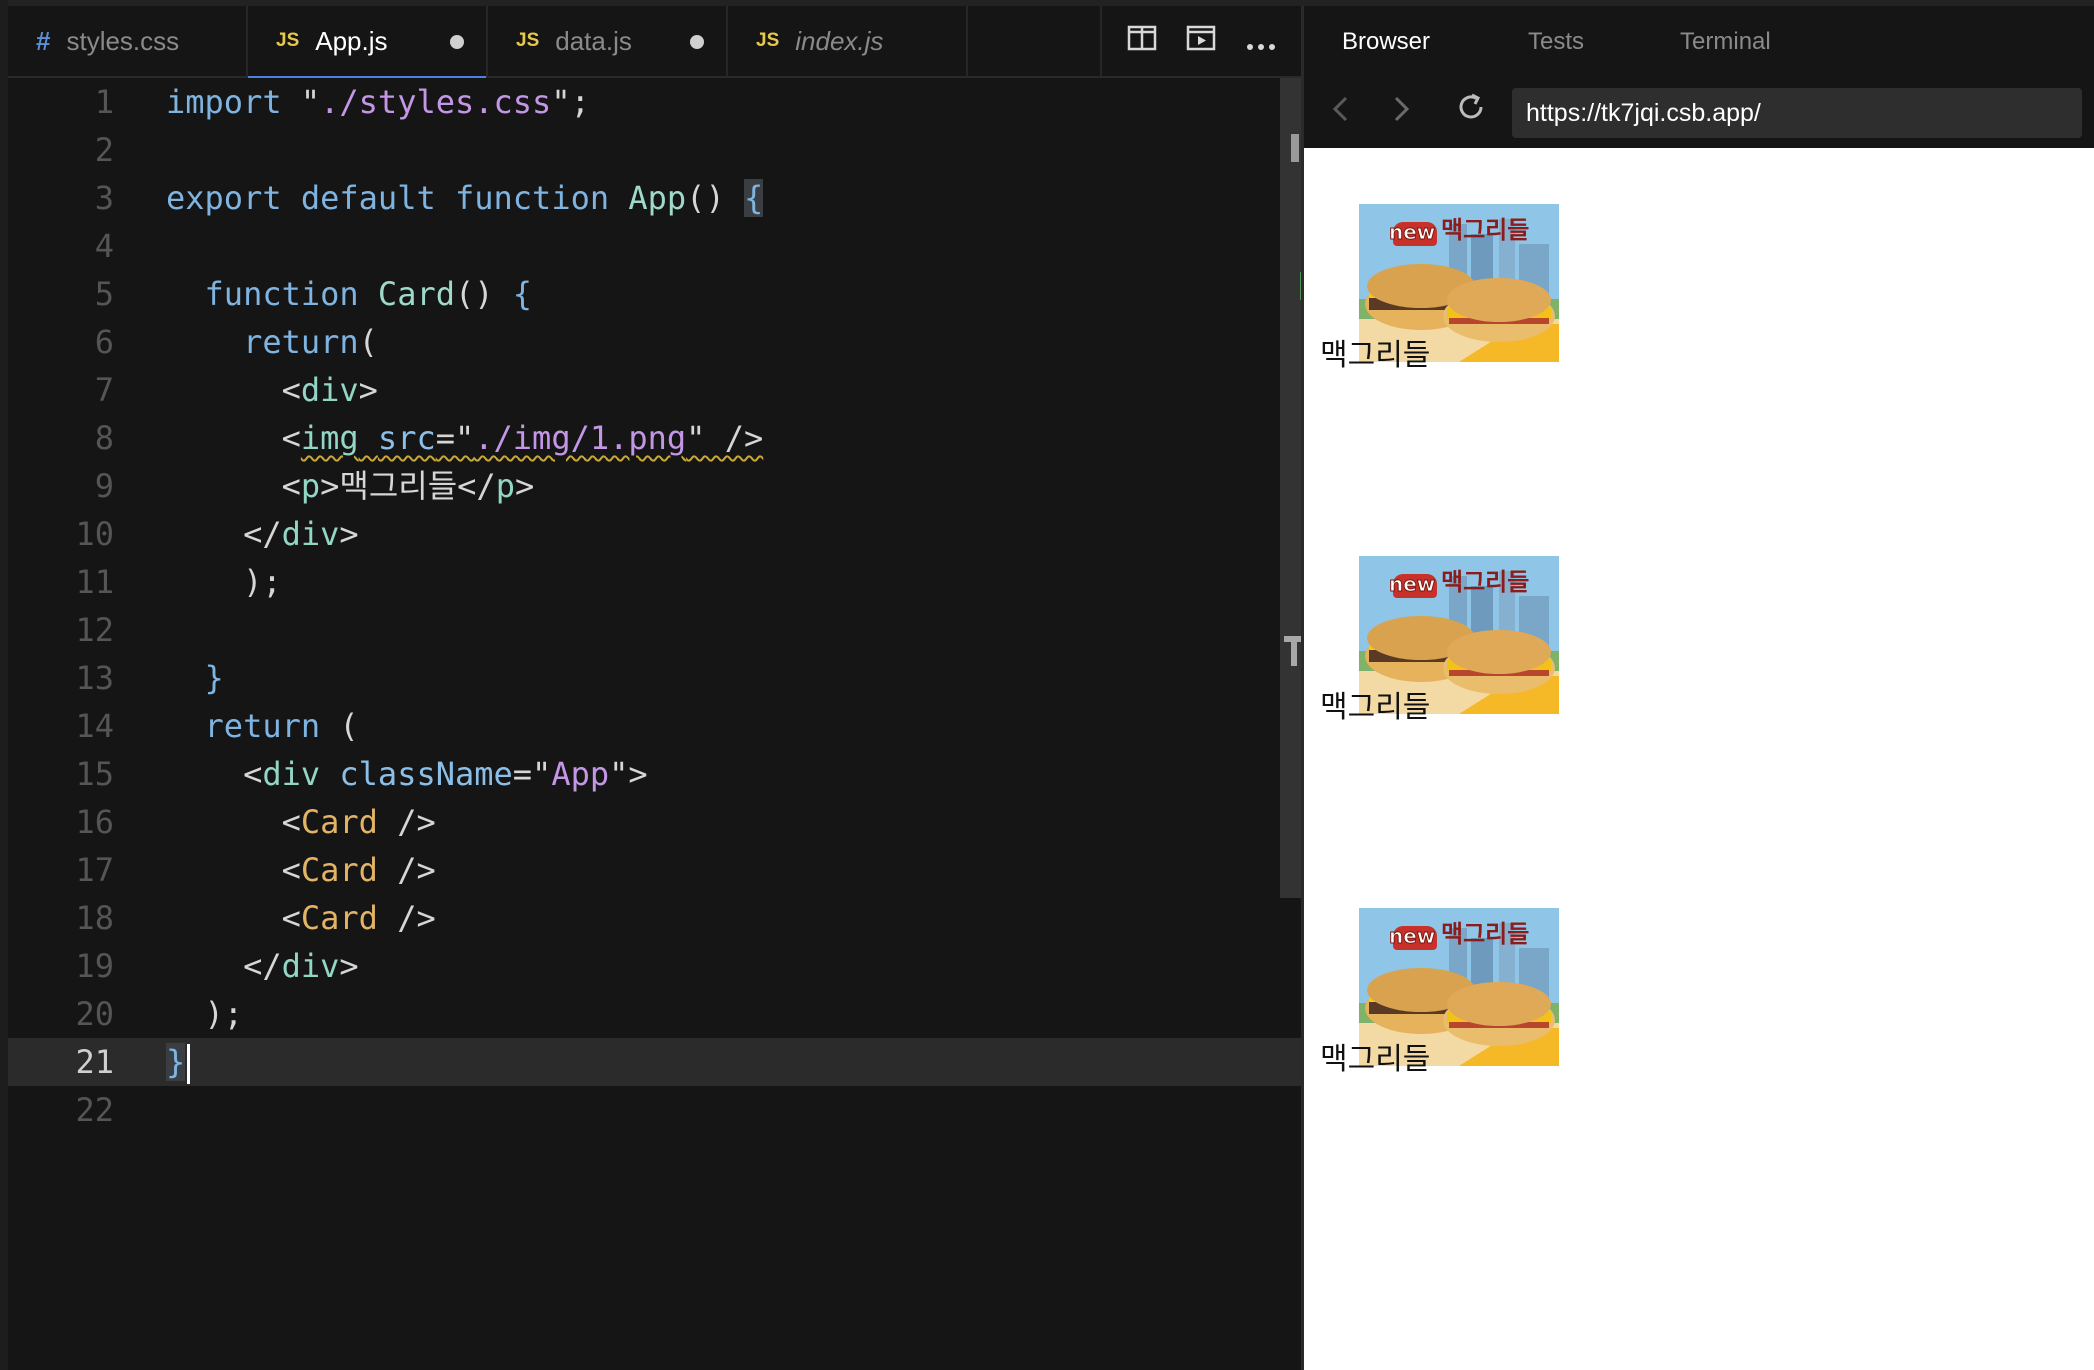  What do you see at coordinates (368, 42) in the screenshot?
I see `tab-app-js: JS App.js` at bounding box center [368, 42].